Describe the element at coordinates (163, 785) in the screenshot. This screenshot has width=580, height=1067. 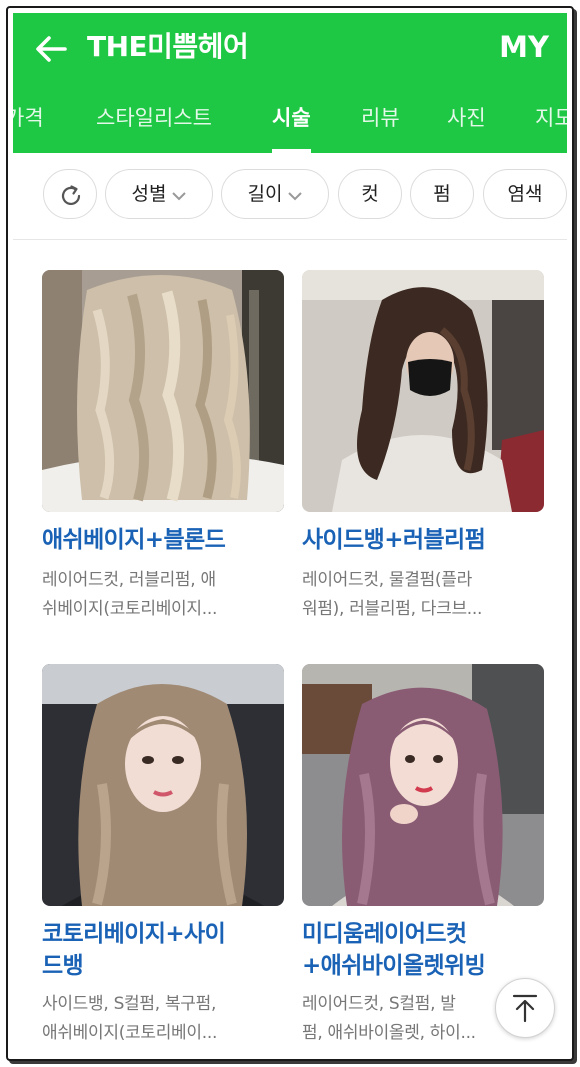
I see `style-photo-kotori-beige` at that location.